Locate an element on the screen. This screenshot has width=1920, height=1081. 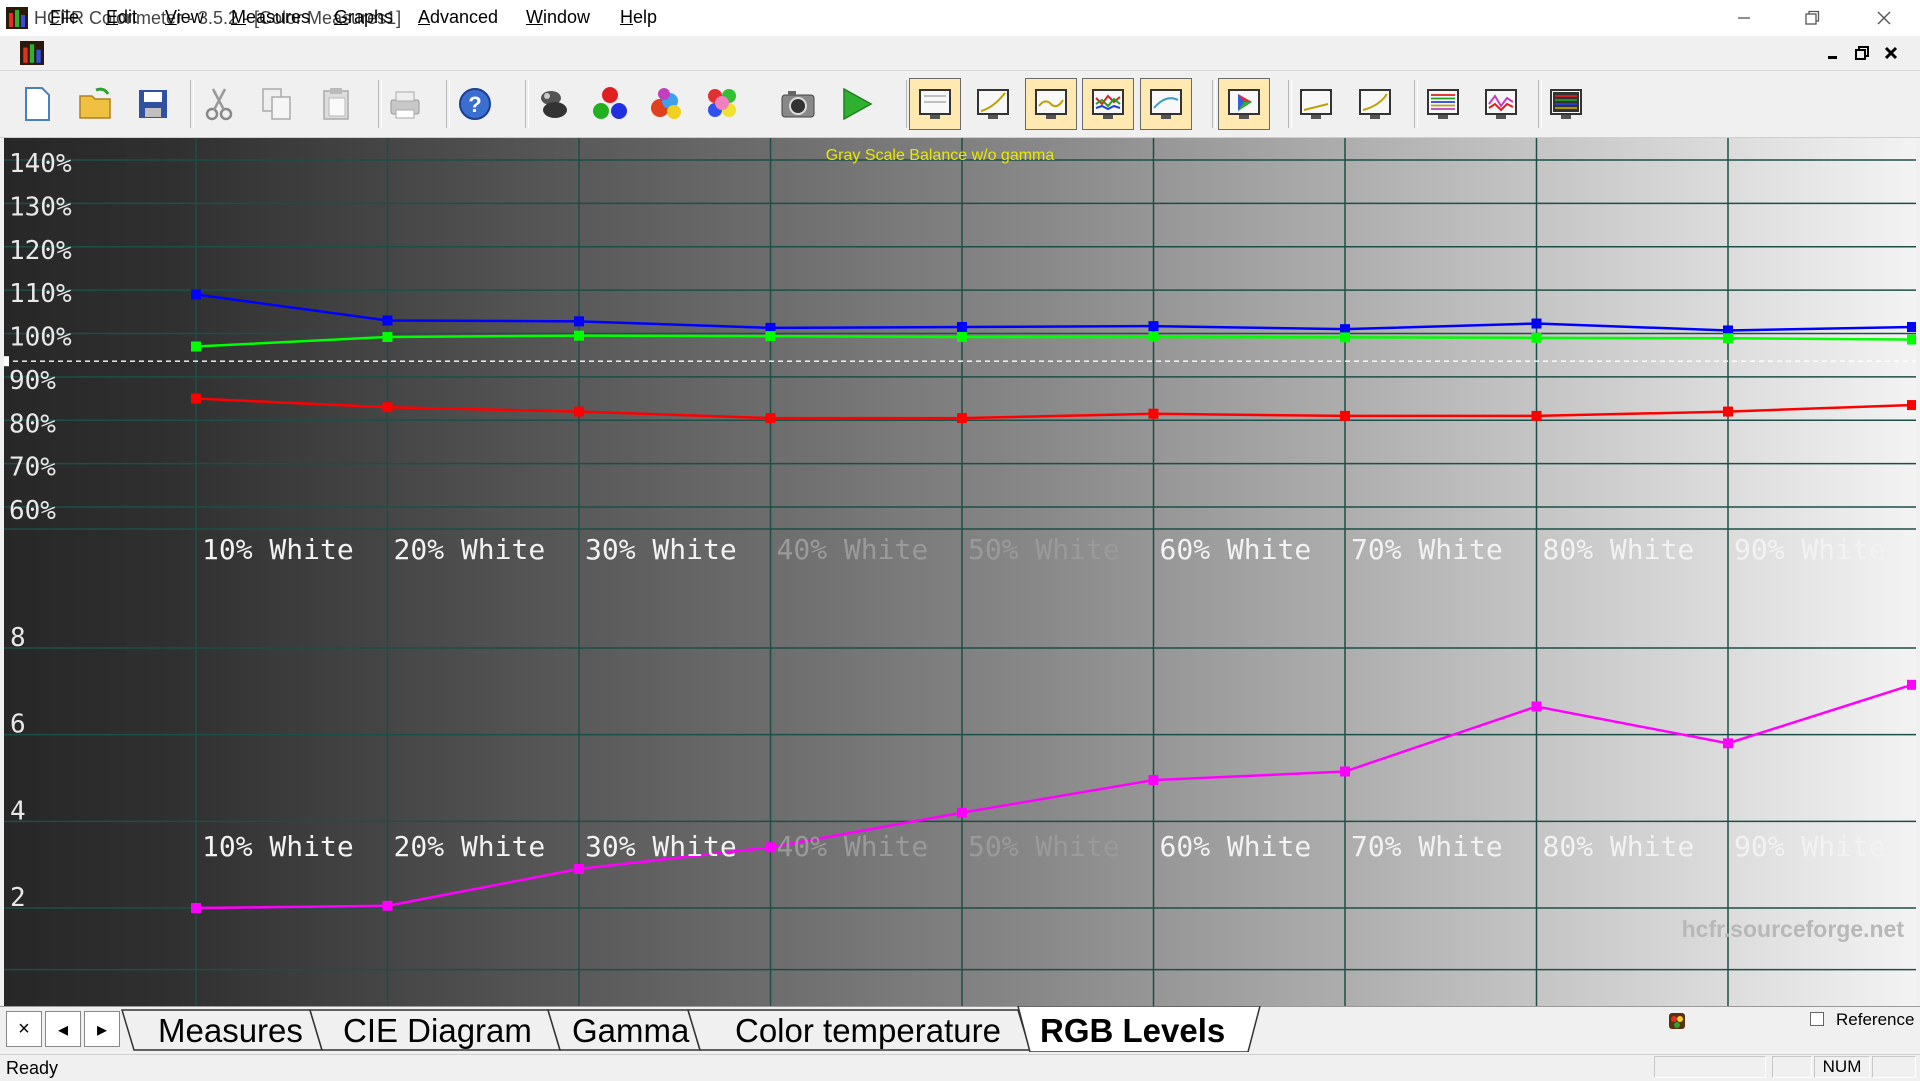
y-tick-label: 140% is located at coordinates (40, 164).